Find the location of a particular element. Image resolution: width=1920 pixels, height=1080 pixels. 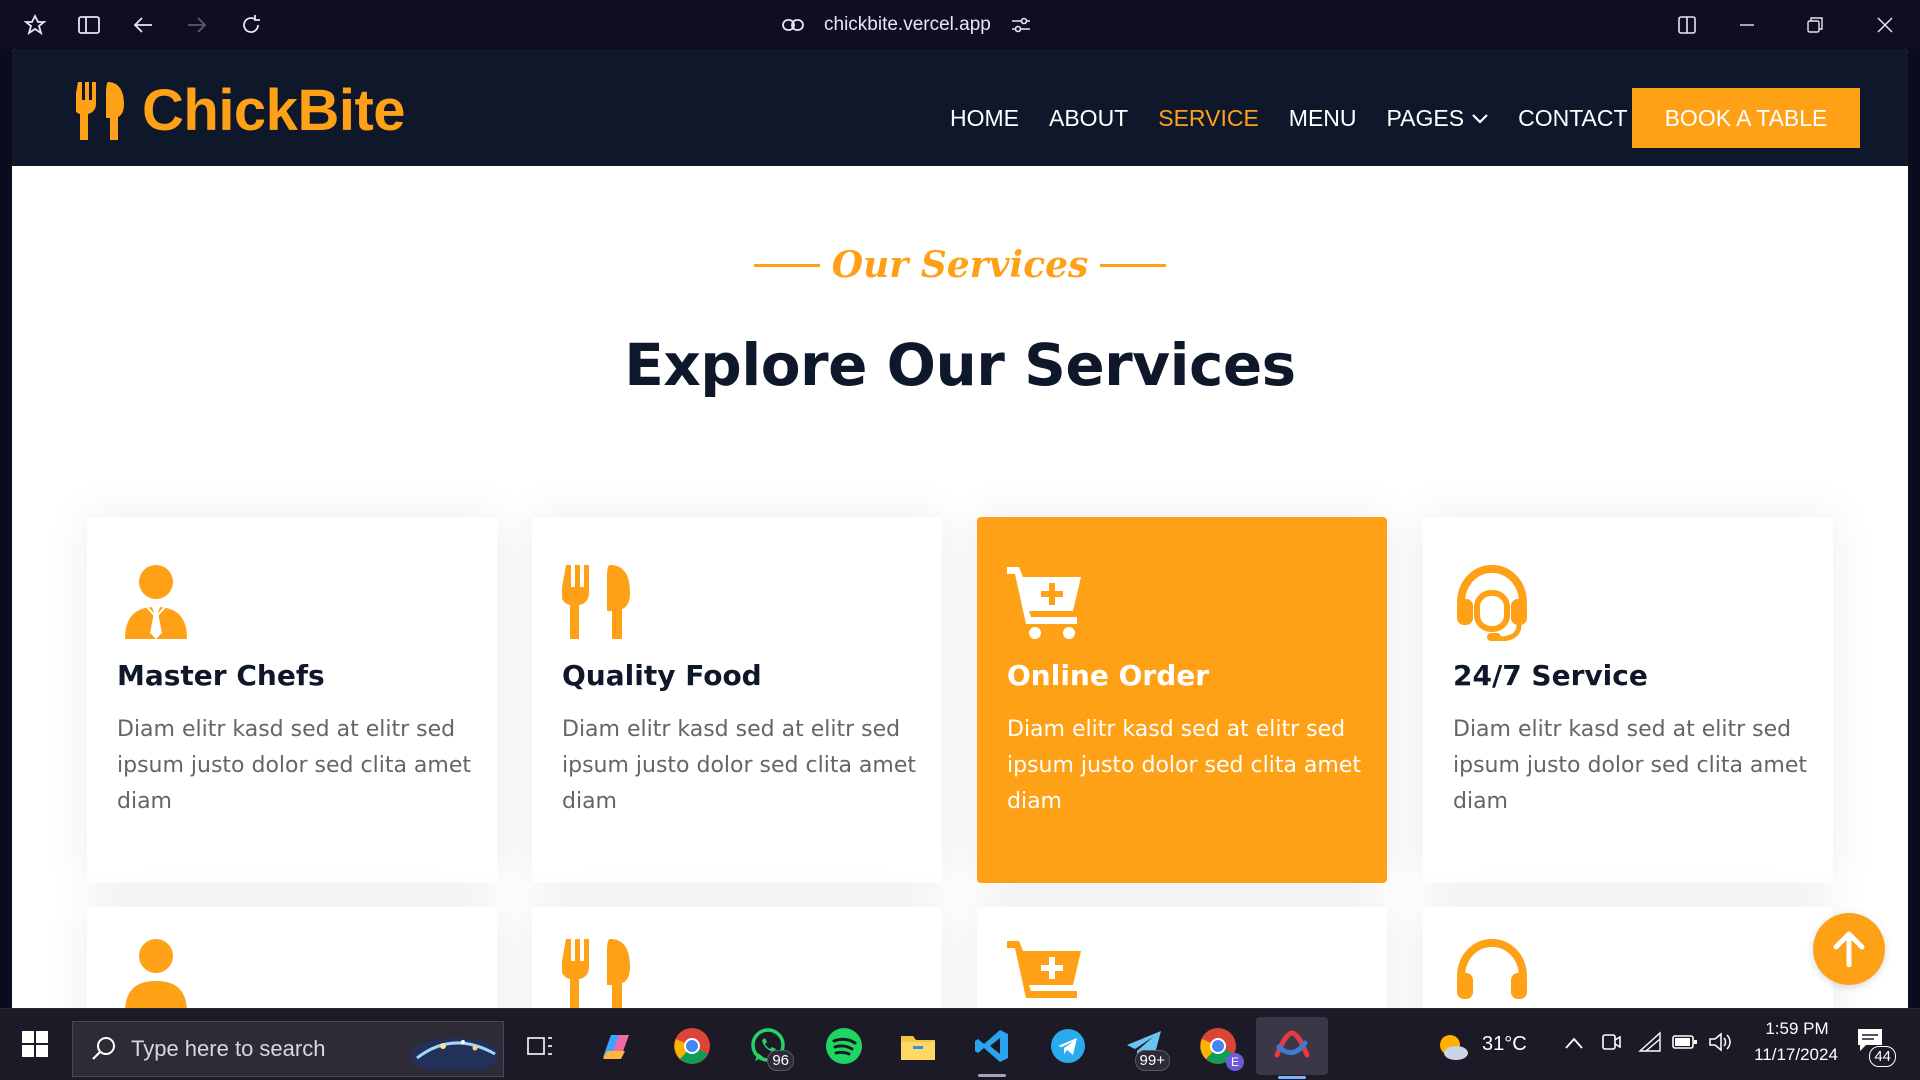

volume-icon is located at coordinates (1720, 1044).